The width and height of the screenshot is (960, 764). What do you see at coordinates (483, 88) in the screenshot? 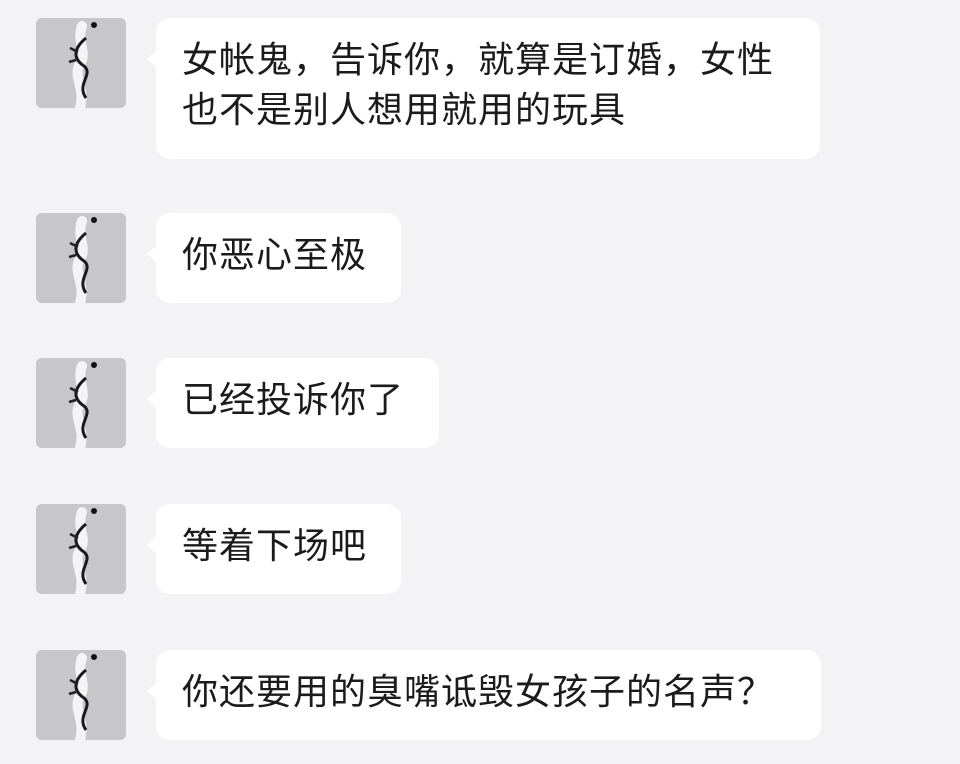
I see `message-bubble: 女帐鬼，告诉你，就算是订婚，女性 也不是别人想用就用的玩具` at bounding box center [483, 88].